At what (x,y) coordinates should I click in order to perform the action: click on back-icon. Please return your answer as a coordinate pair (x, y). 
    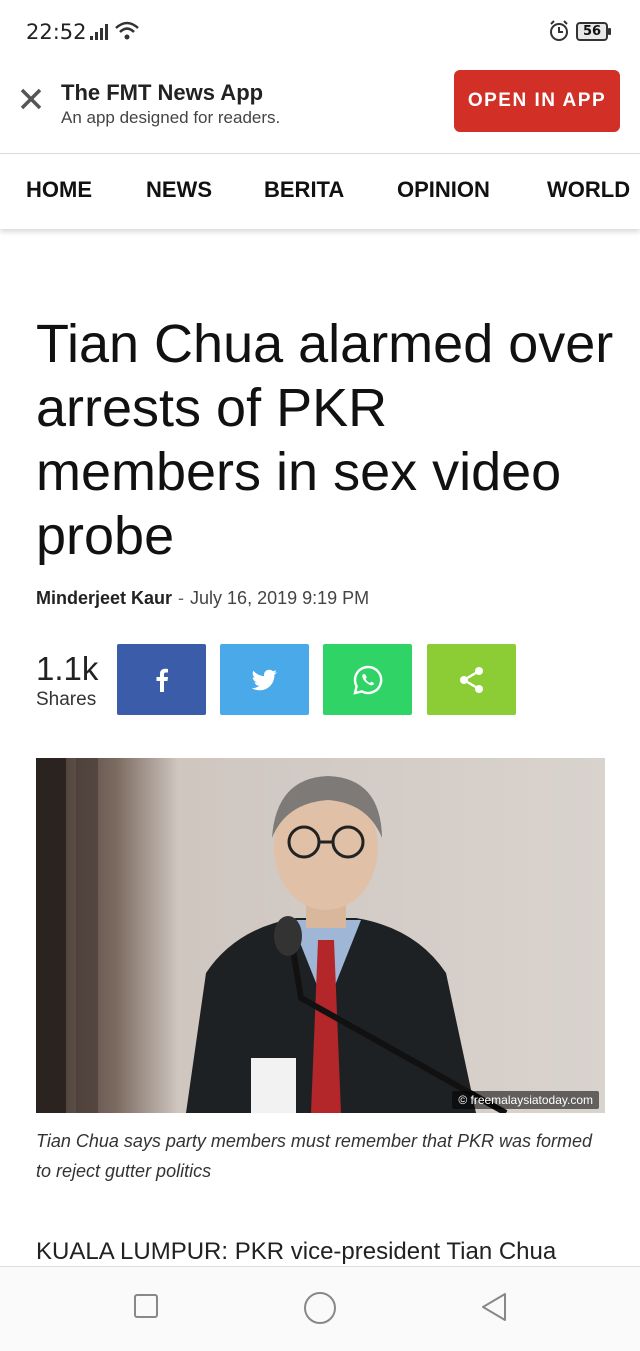
    Looking at the image, I should click on (494, 1307).